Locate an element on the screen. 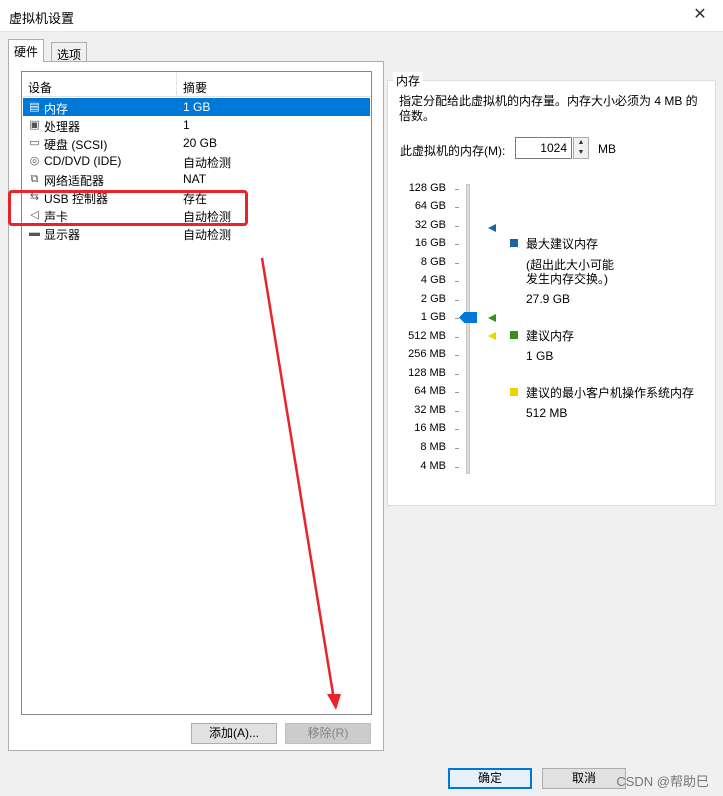 Image resolution: width=723 pixels, height=796 pixels. memory-group-title: 内存 is located at coordinates (408, 80).